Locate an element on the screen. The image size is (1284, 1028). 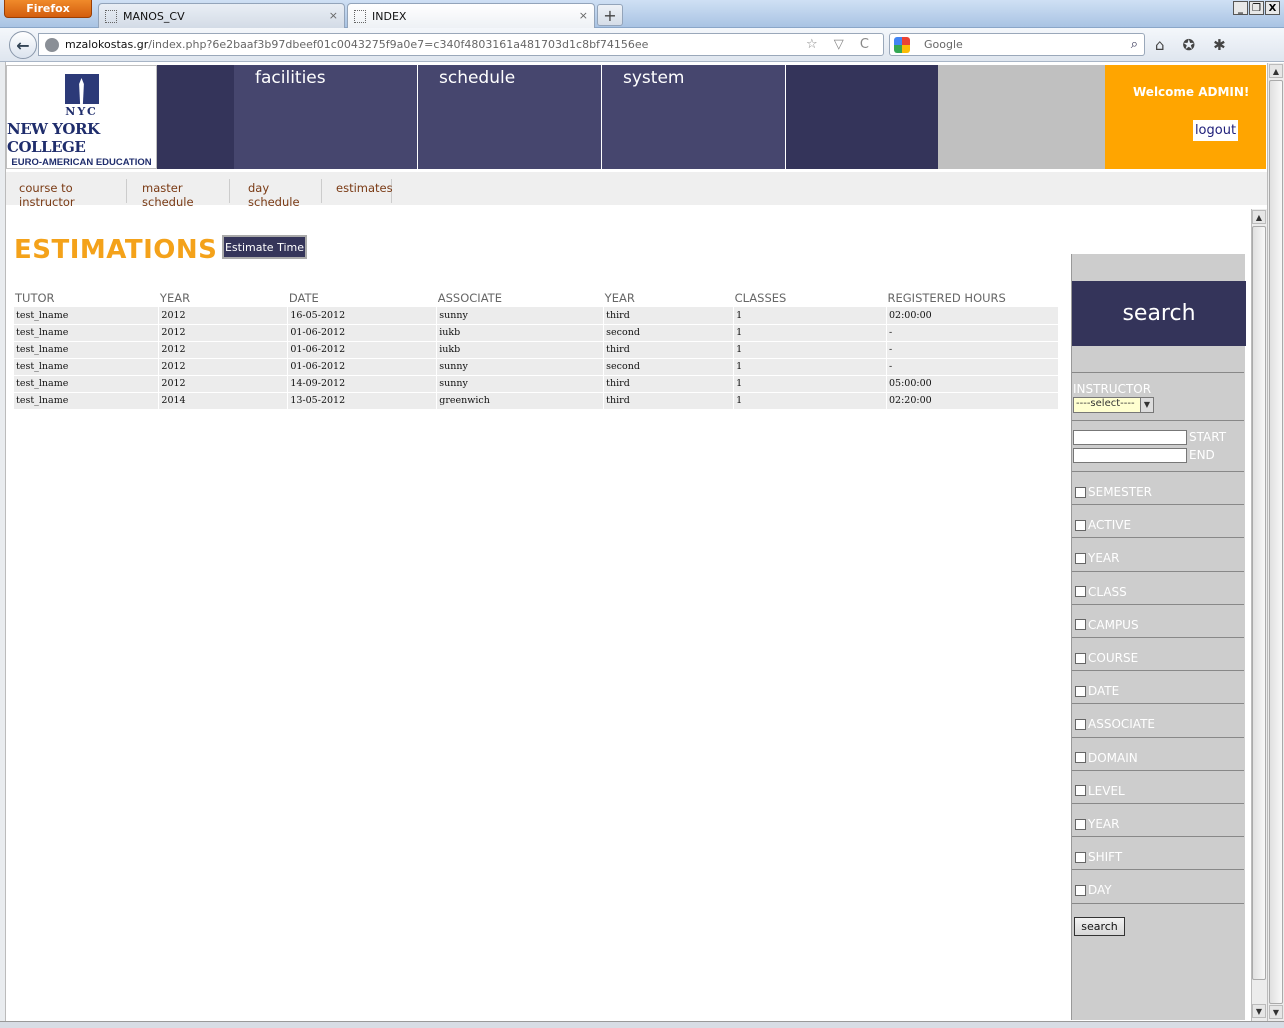
web-search-input: Google ⌕ is located at coordinates (1017, 44).